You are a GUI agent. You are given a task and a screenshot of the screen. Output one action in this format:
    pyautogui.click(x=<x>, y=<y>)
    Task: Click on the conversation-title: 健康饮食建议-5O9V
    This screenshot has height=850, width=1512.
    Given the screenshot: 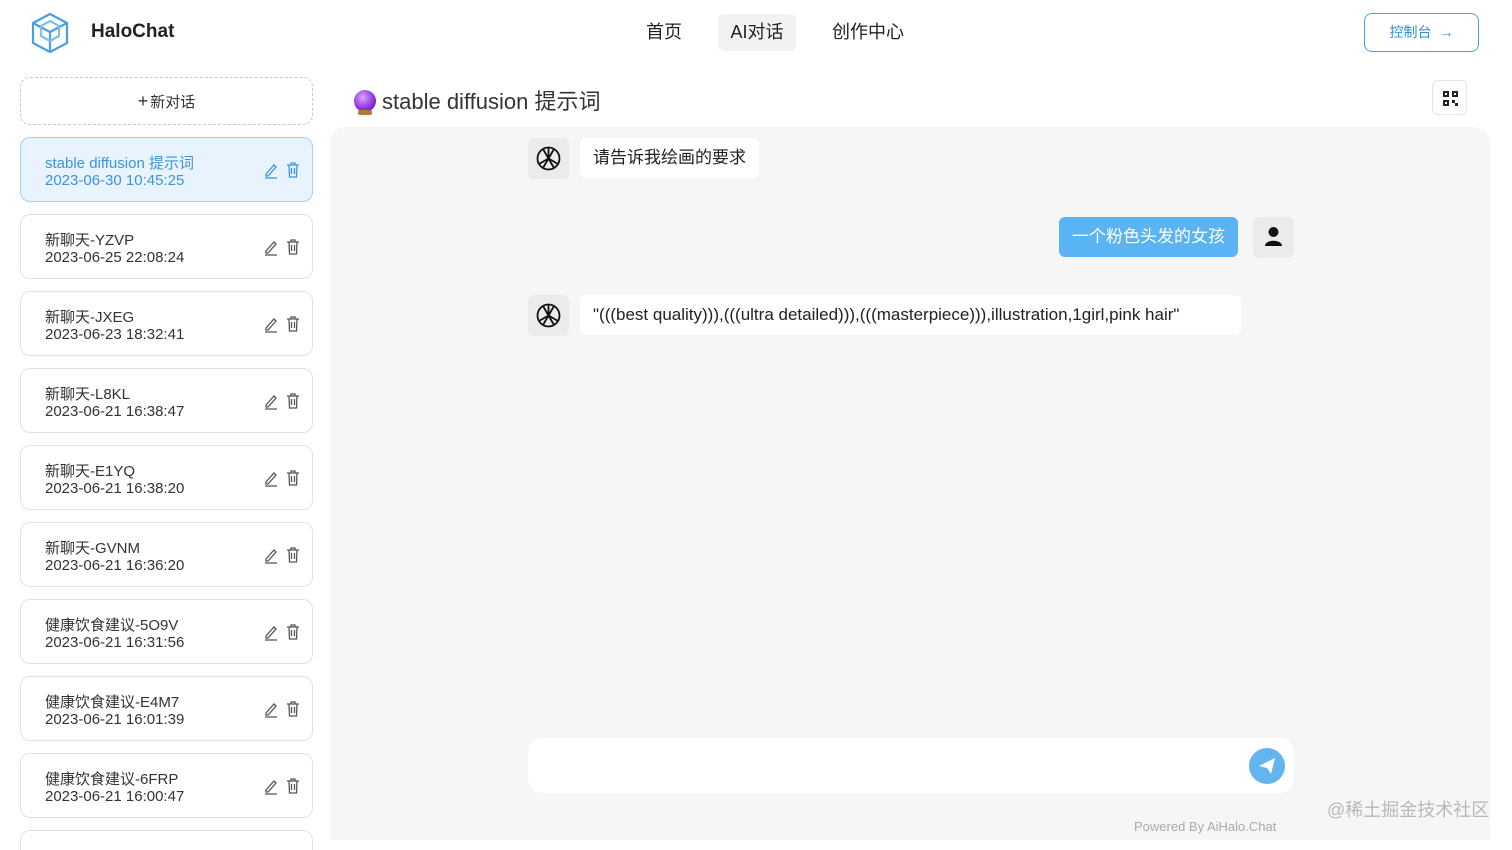 What is the action you would take?
    pyautogui.click(x=112, y=625)
    